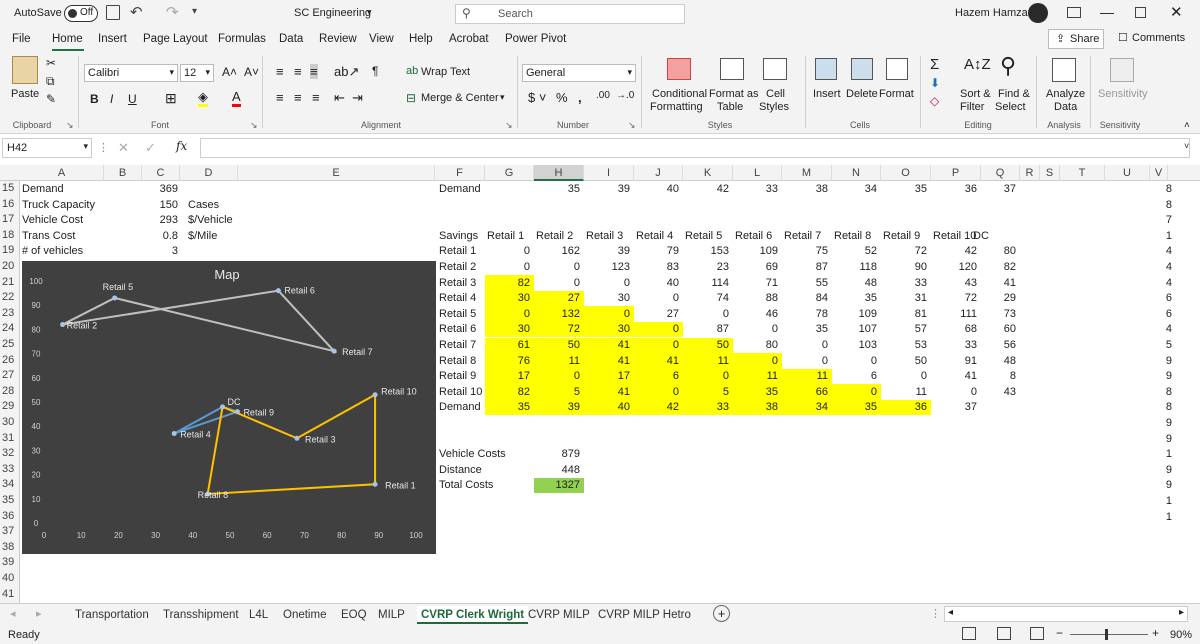 The width and height of the screenshot is (1200, 644). I want to click on merge-center-icon: ⊟, so click(411, 98).